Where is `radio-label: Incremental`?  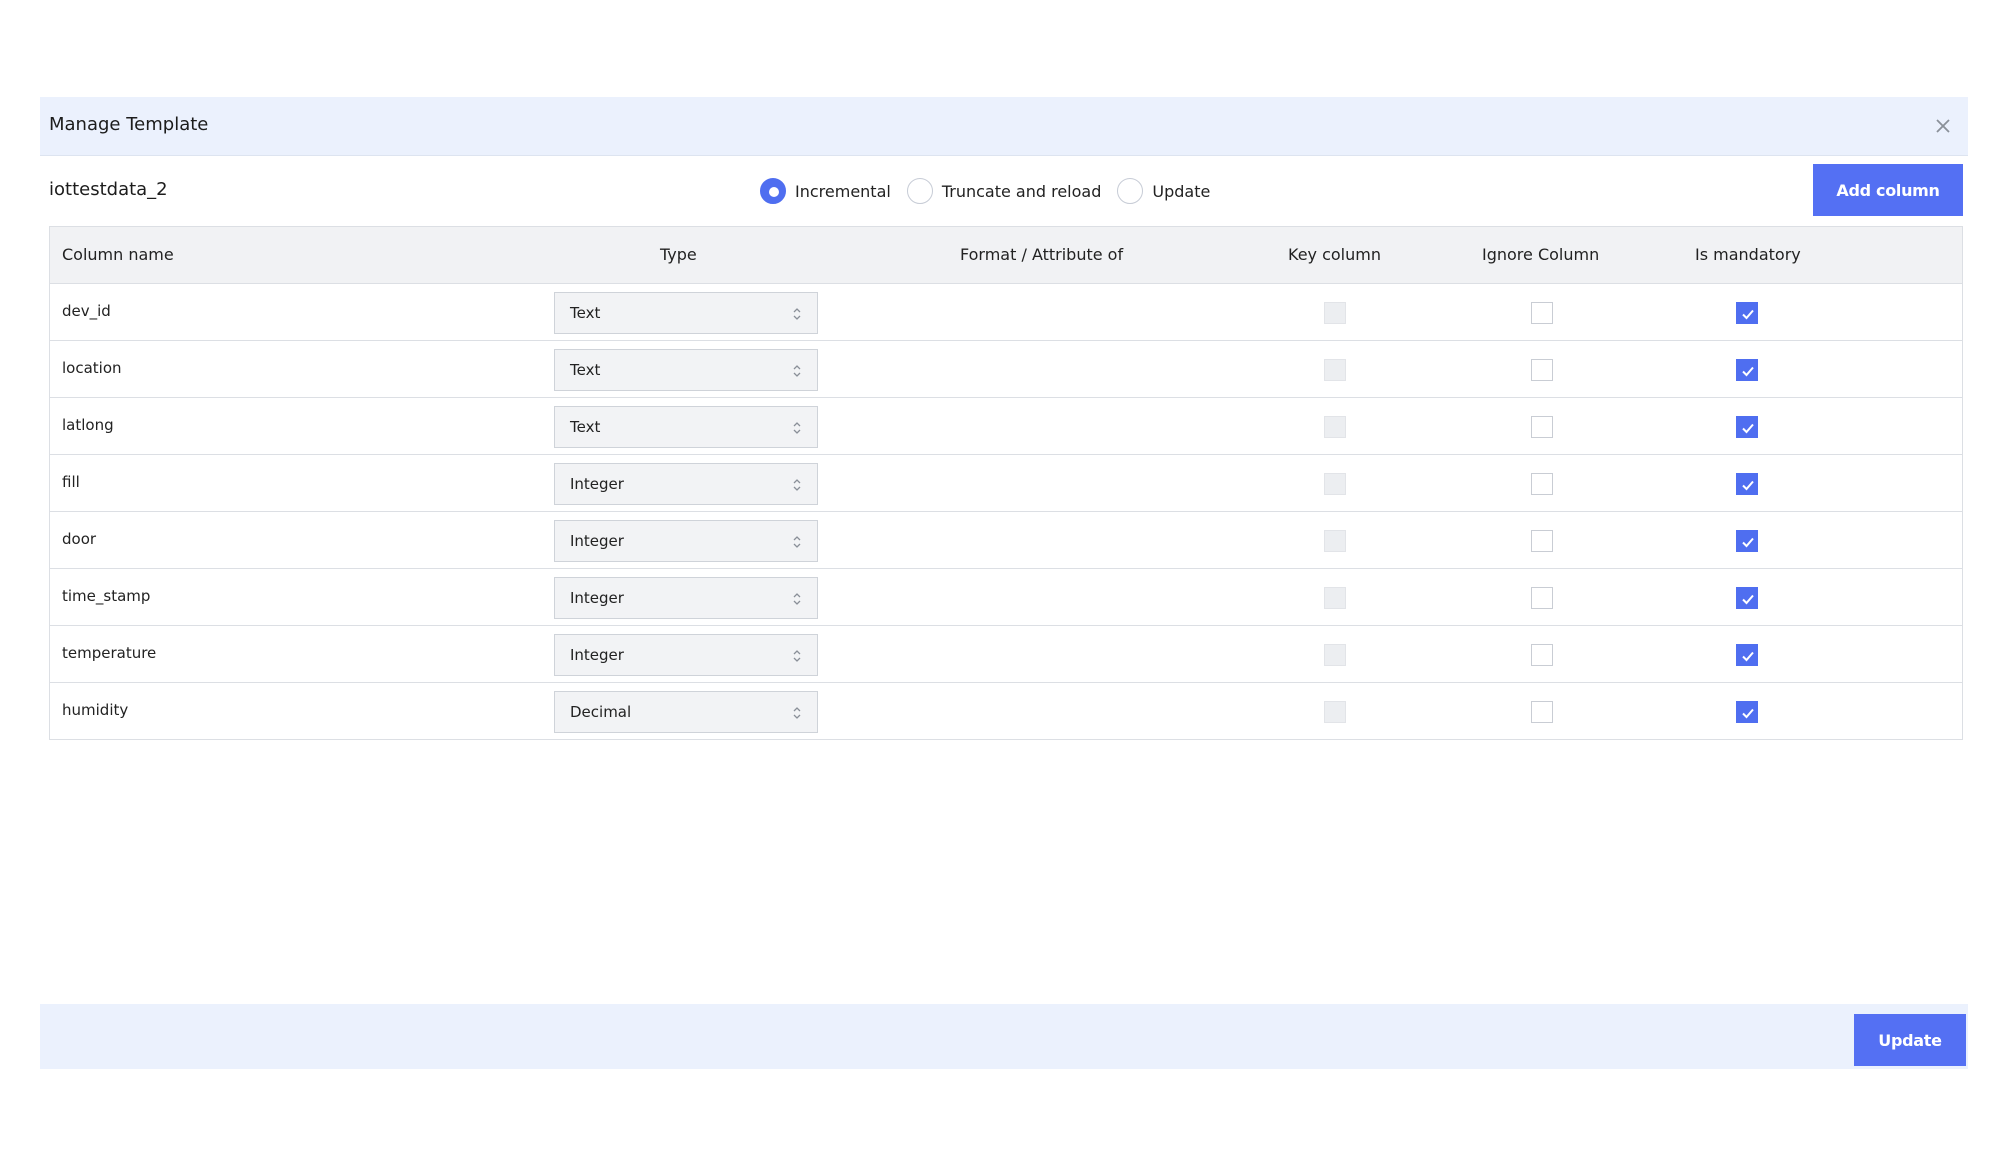
radio-label: Incremental is located at coordinates (843, 191).